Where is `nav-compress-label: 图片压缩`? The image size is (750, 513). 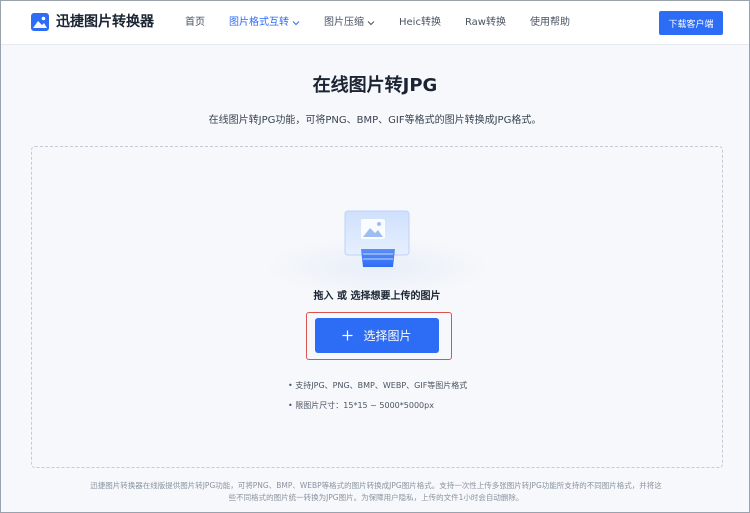
nav-compress-label: 图片压缩 is located at coordinates (344, 22).